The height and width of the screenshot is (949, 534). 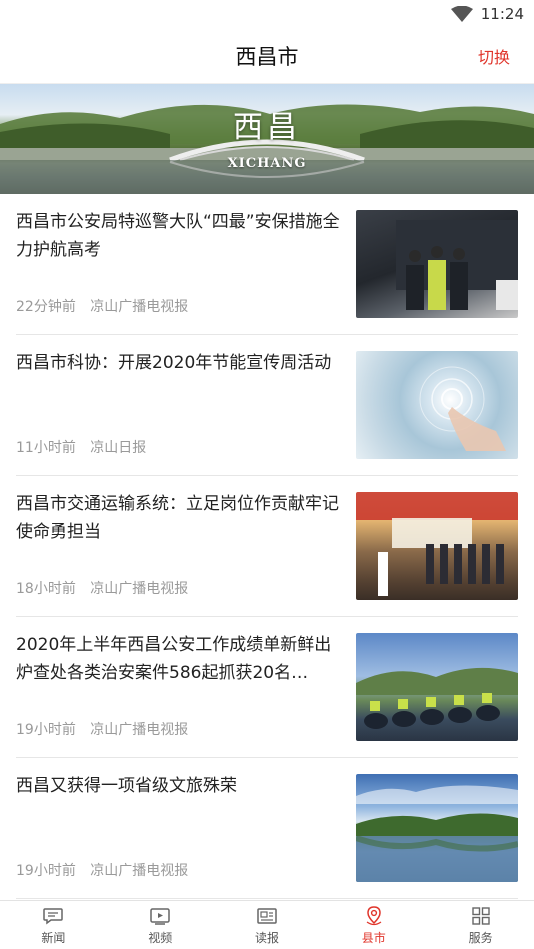 What do you see at coordinates (494, 56) in the screenshot?
I see `switch-city-button: 切换` at bounding box center [494, 56].